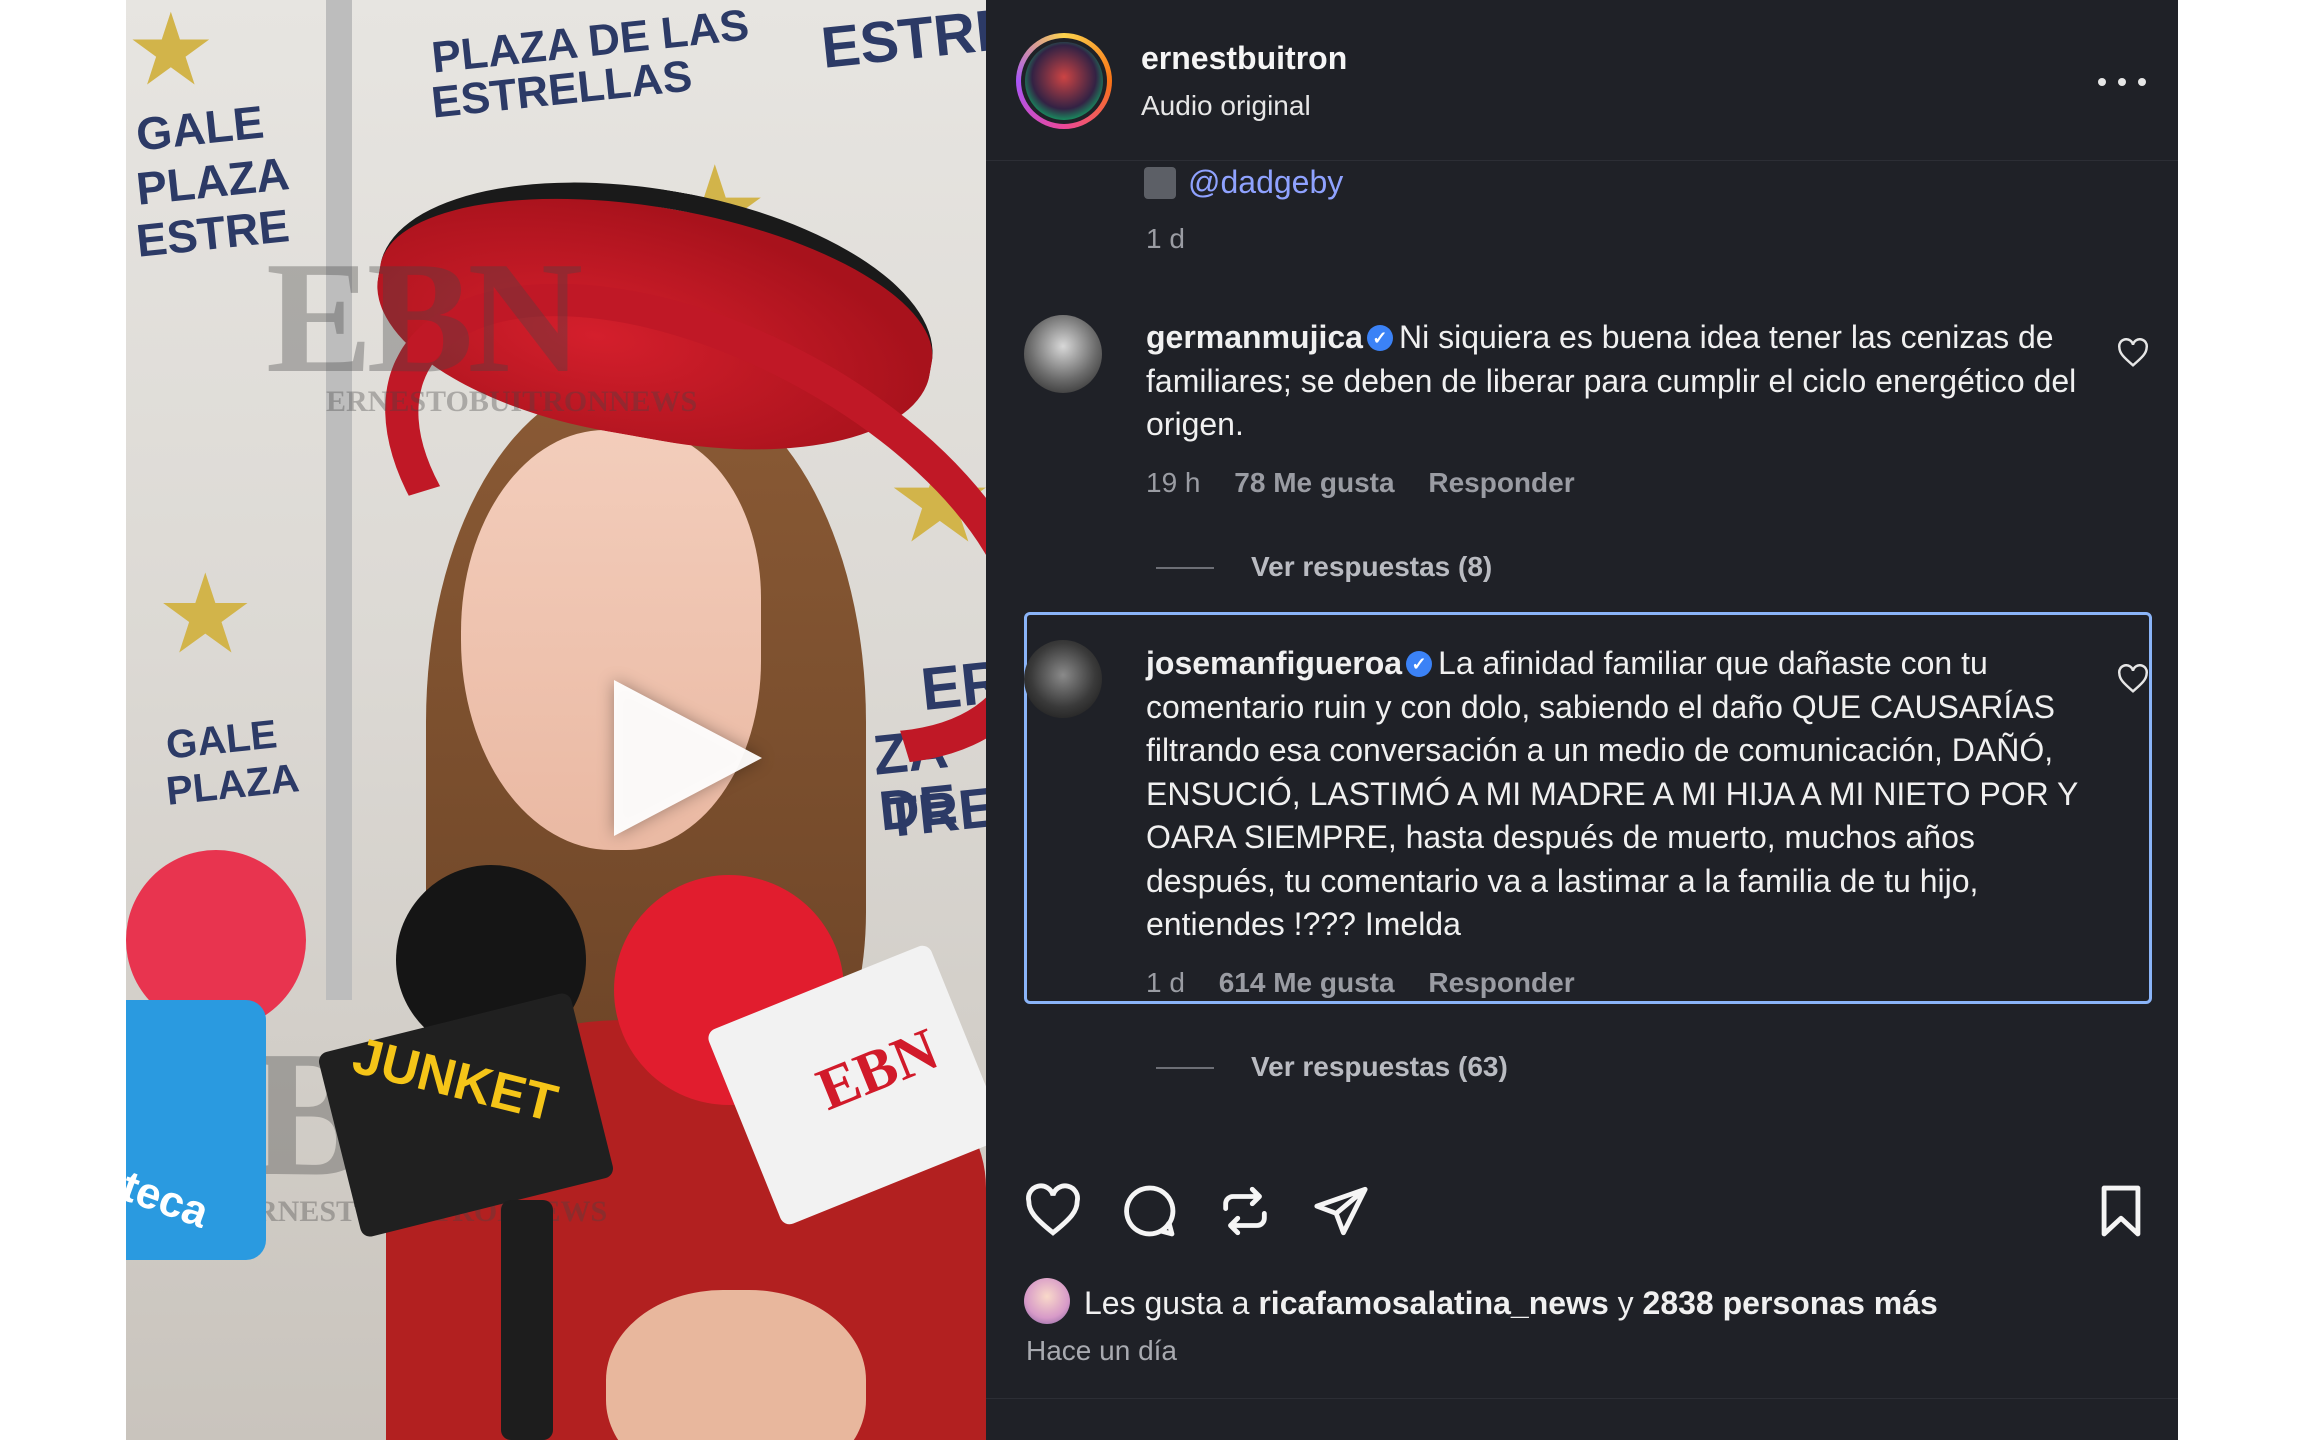 This screenshot has height=1440, width=2304. I want to click on post-header: ernestbuitron Audio original, so click(1582, 80).